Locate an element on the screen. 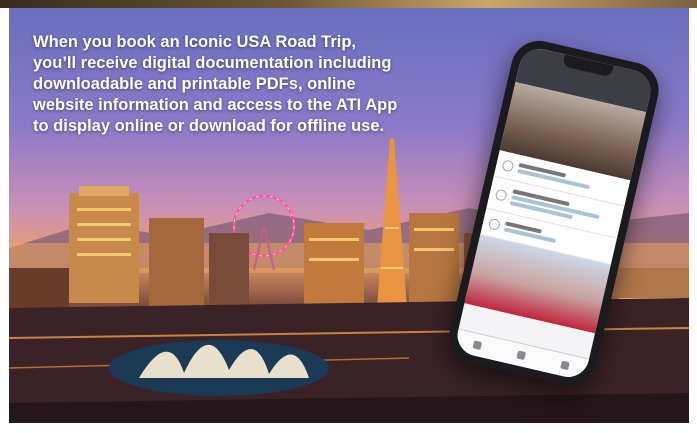 The width and height of the screenshot is (697, 433). home-icon is located at coordinates (477, 345).